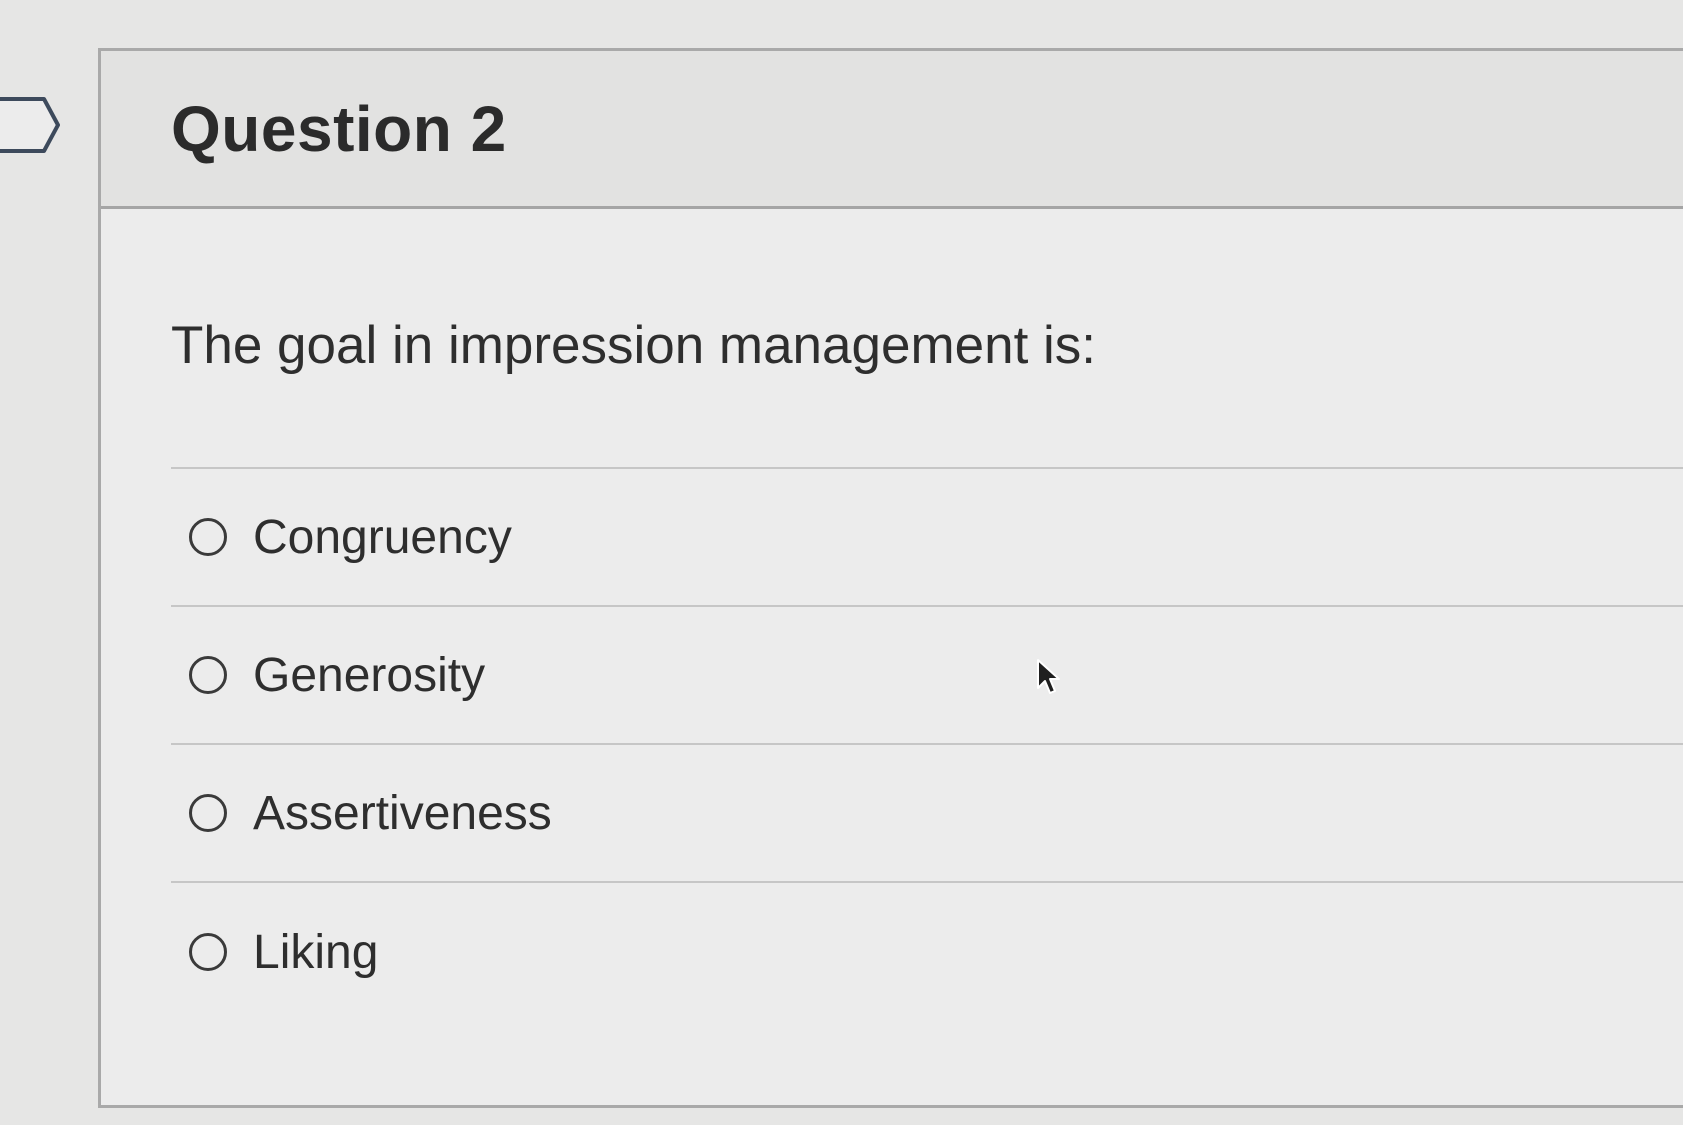  Describe the element at coordinates (316, 952) in the screenshot. I see `answer-label: Liking` at that location.